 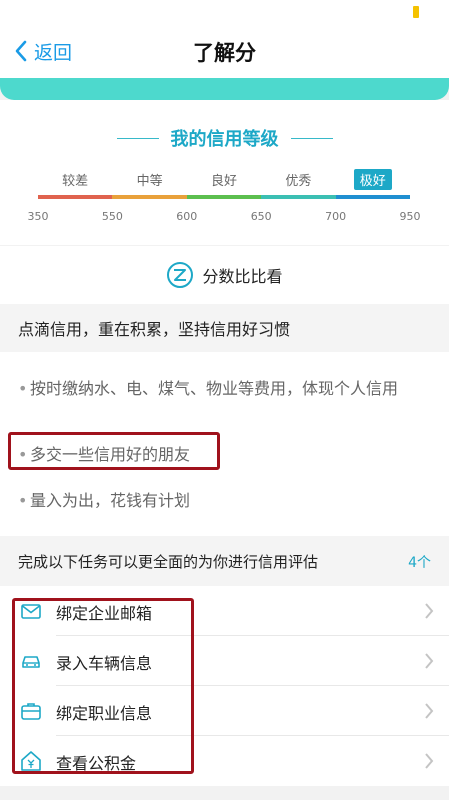 What do you see at coordinates (218, 501) in the screenshot?
I see `tip-item: 量入为出，花钱有计划` at bounding box center [218, 501].